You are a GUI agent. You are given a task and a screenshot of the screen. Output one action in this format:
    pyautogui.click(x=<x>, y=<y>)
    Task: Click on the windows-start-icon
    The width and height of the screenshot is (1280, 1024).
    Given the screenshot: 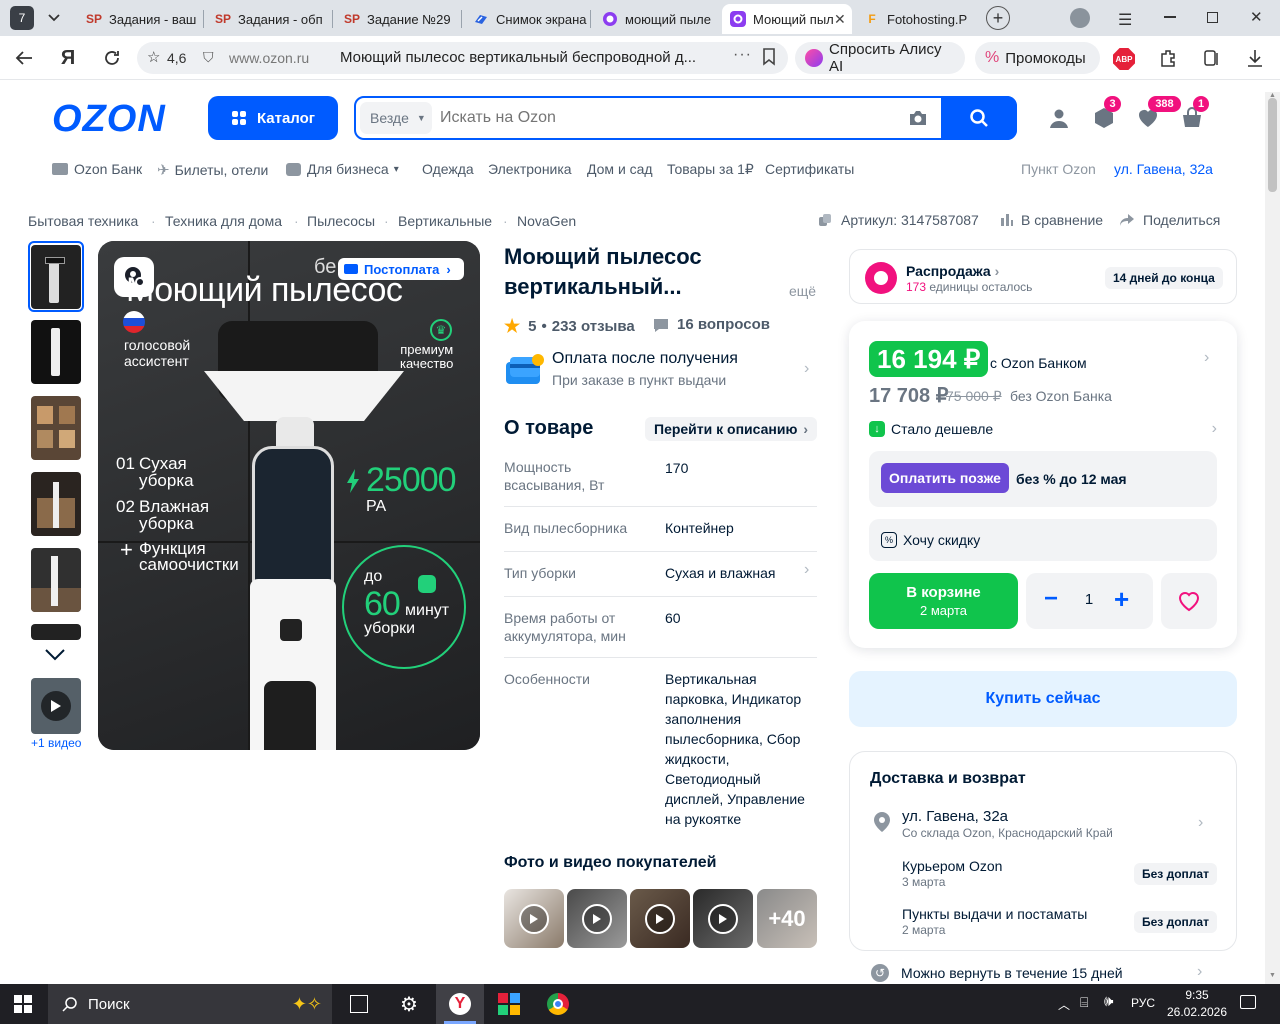 What is the action you would take?
    pyautogui.click(x=23, y=1004)
    